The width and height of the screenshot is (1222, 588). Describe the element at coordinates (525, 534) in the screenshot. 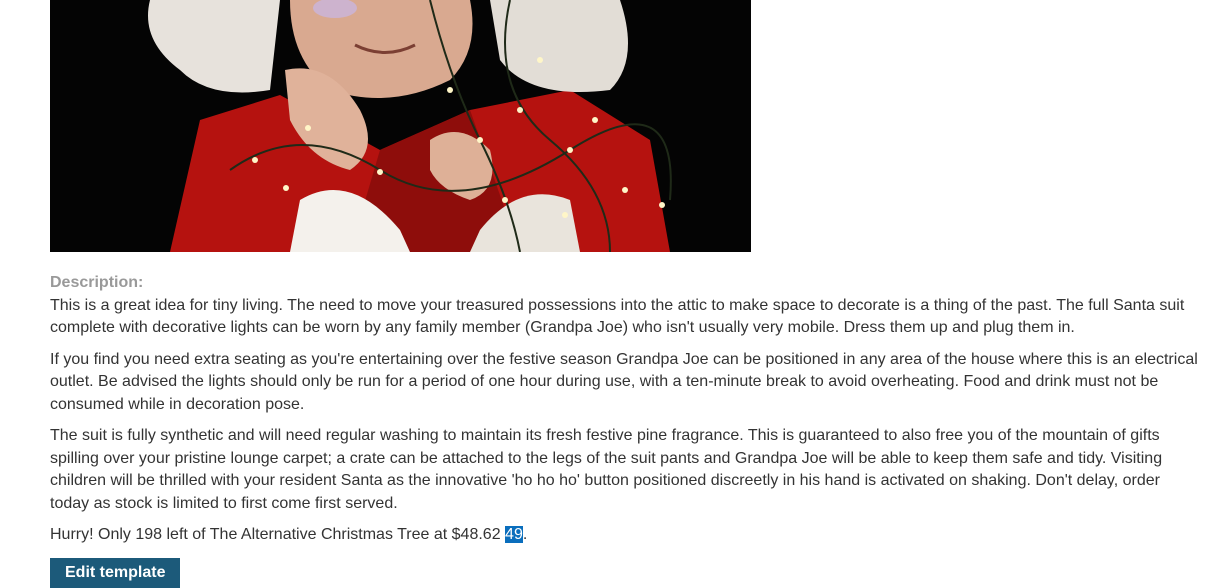

I see `stock-message-suffix: .` at that location.